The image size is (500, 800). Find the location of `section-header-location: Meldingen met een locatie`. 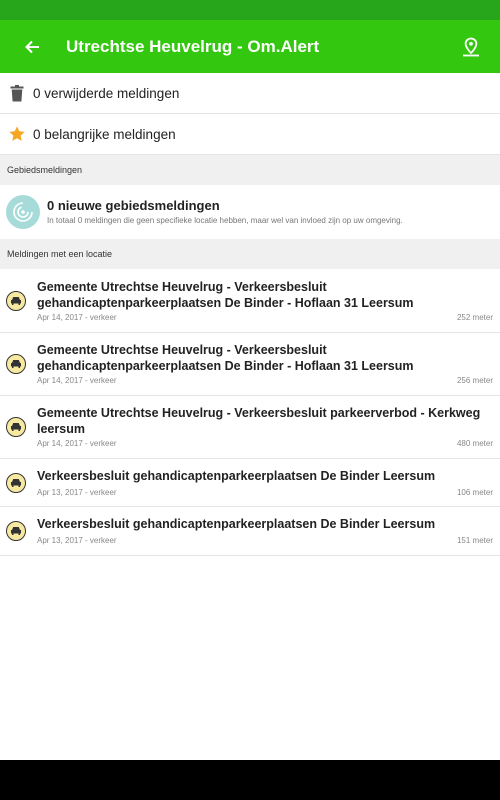

section-header-location: Meldingen met een locatie is located at coordinates (250, 254).